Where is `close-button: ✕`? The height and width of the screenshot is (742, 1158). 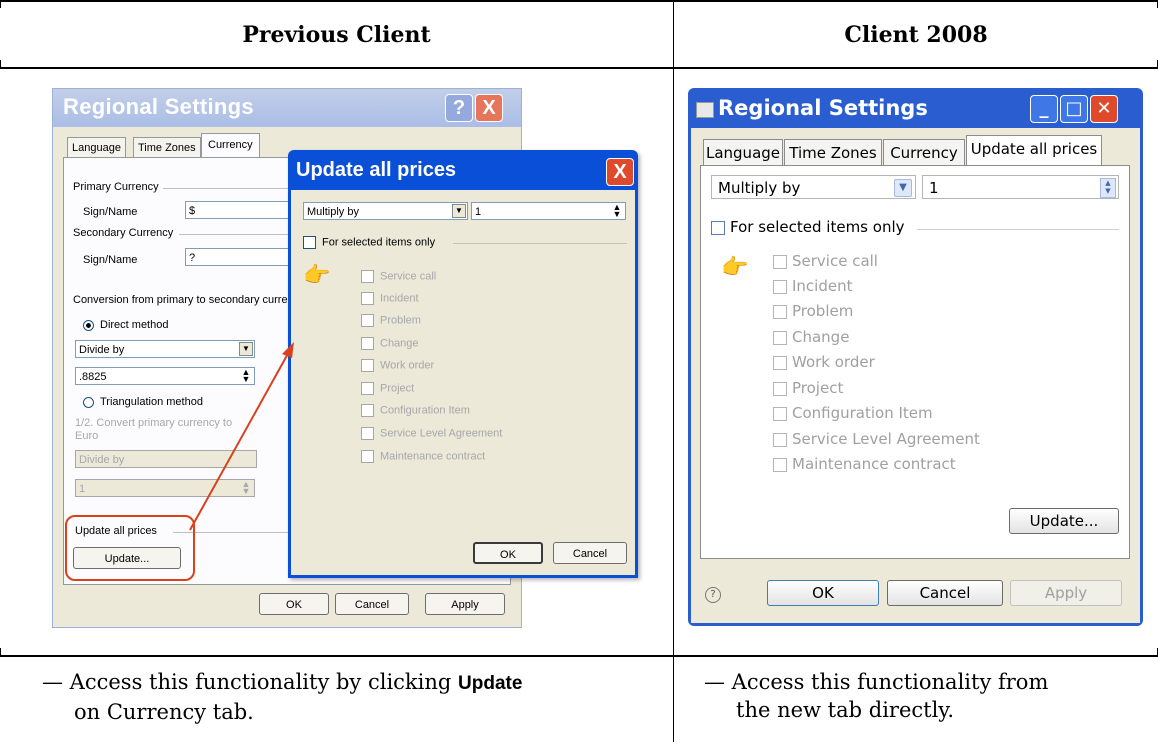 close-button: ✕ is located at coordinates (1104, 109).